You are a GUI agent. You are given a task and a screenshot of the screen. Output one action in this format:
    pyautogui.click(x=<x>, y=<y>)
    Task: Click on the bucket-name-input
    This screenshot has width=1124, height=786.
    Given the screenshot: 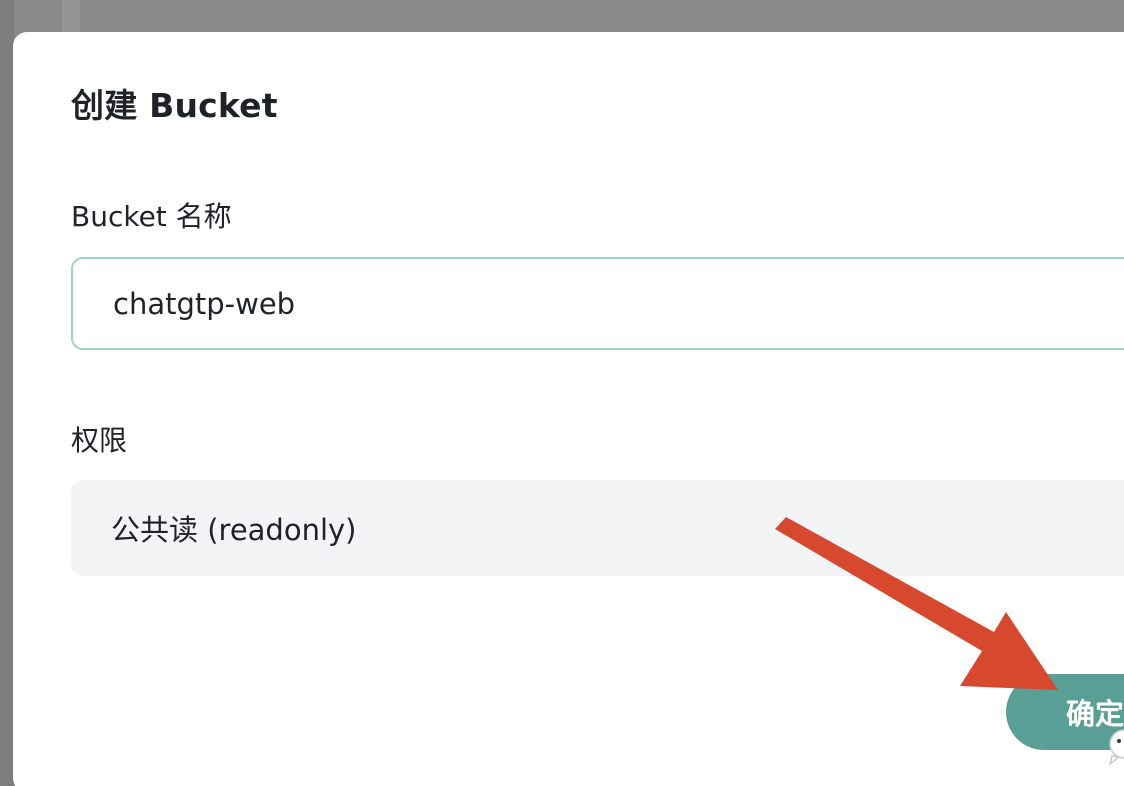 What is the action you would take?
    pyautogui.click(x=597, y=303)
    